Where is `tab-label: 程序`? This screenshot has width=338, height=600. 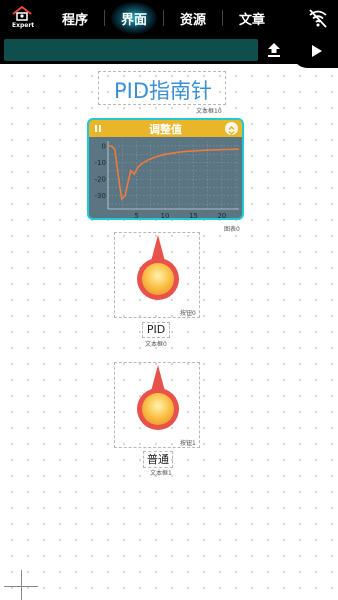
tab-label: 程序 is located at coordinates (74, 20).